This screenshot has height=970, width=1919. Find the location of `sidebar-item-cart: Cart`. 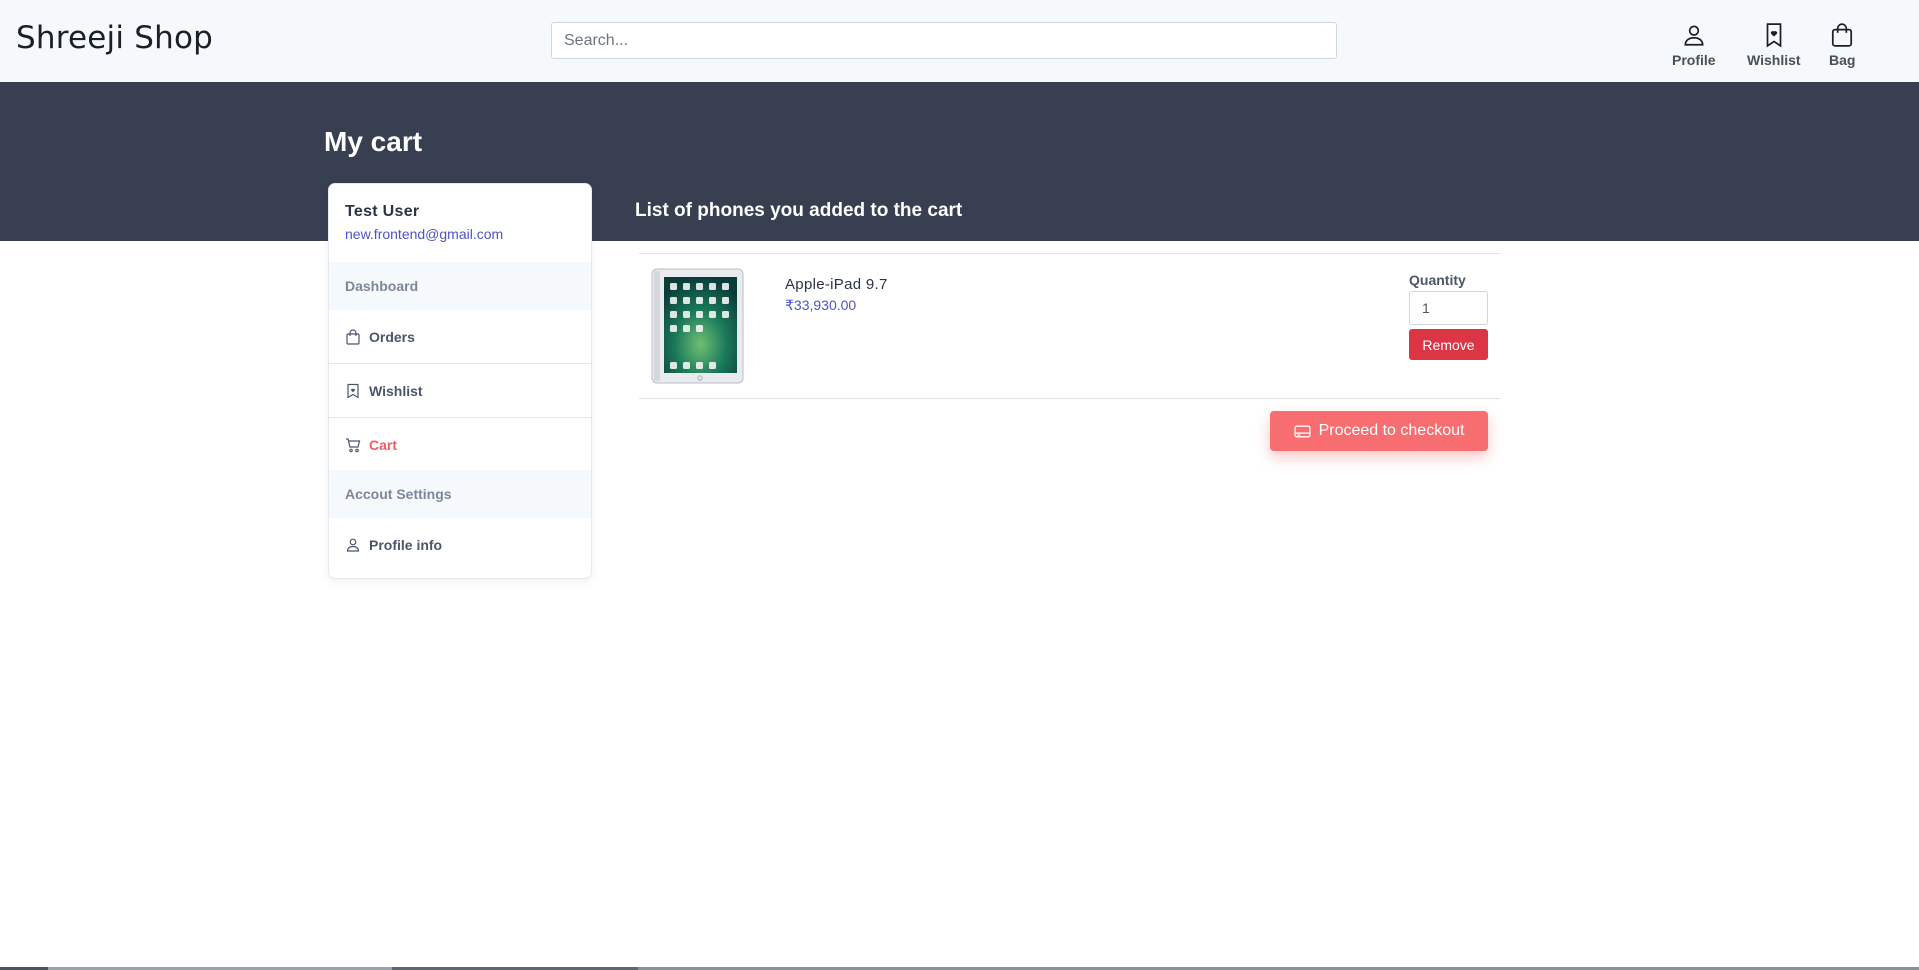

sidebar-item-cart: Cart is located at coordinates (460, 445).